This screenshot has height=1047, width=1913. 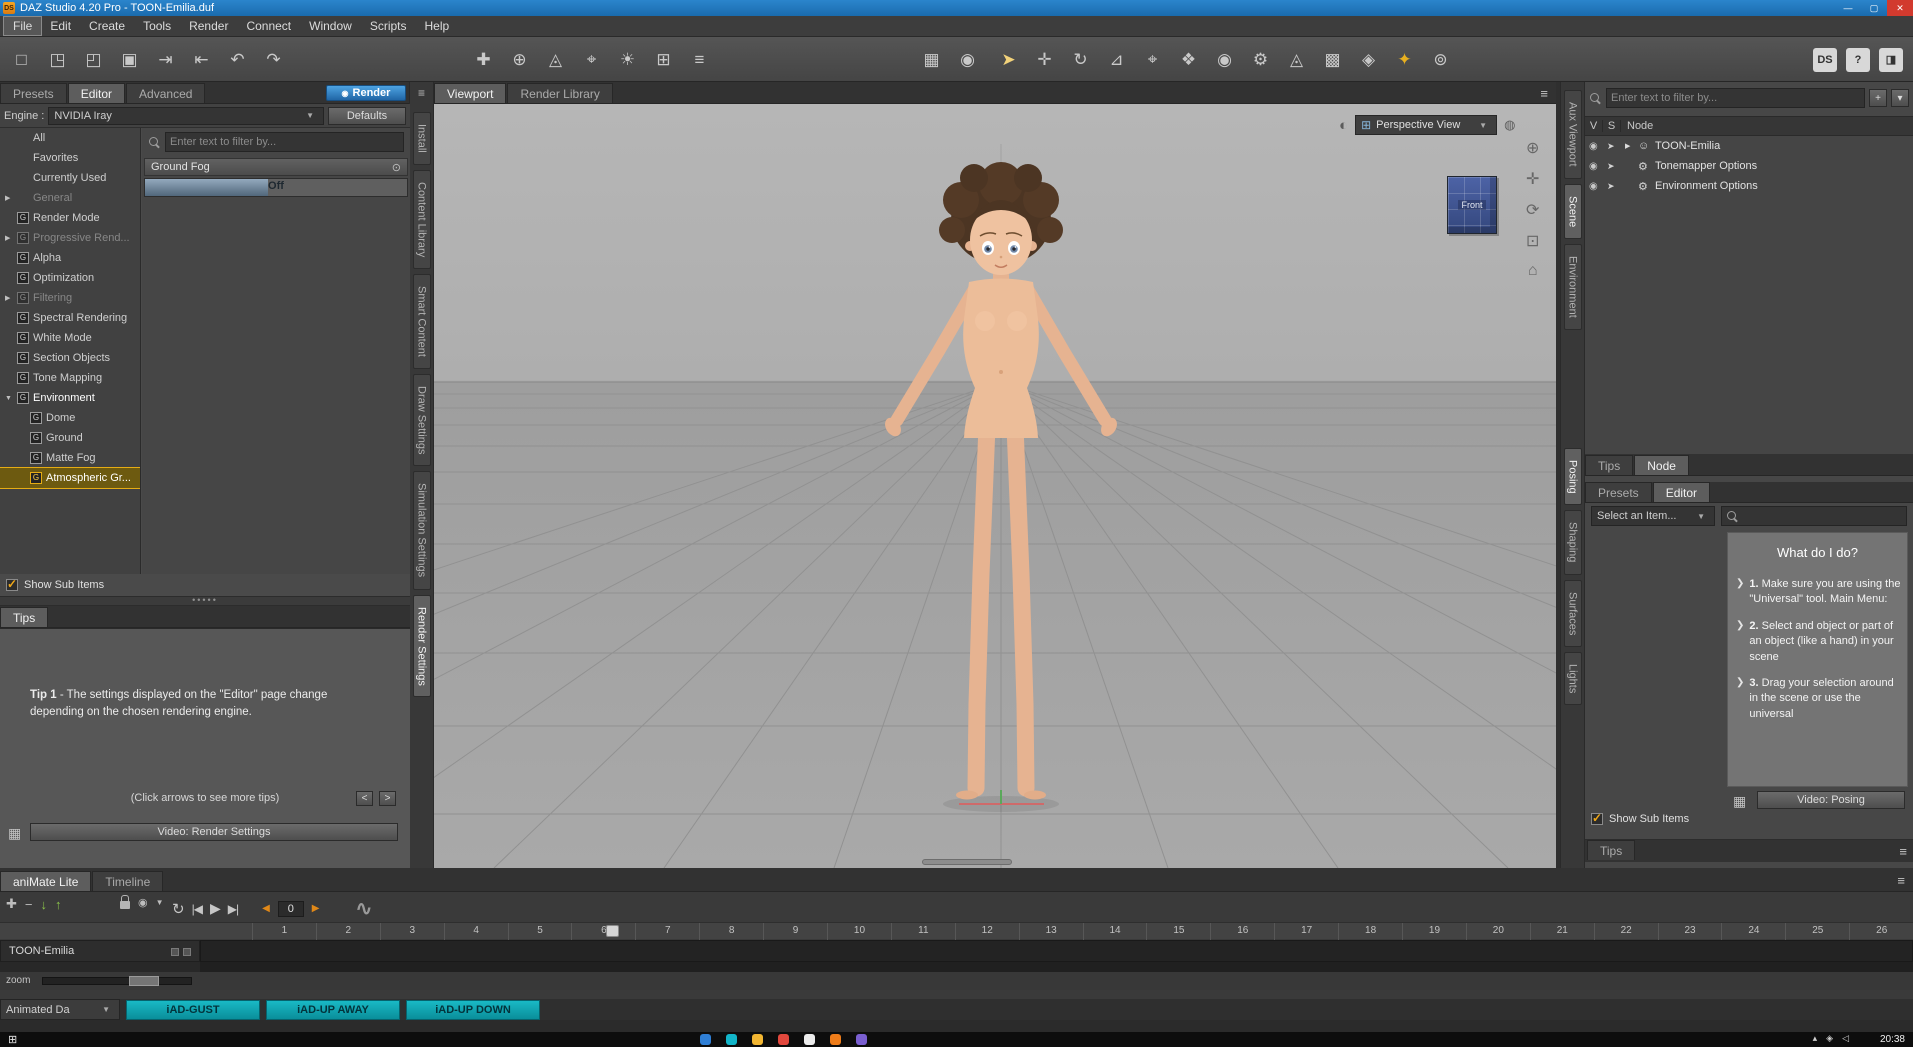 What do you see at coordinates (276, 187) in the screenshot?
I see `ground-fog-toggle: Off` at bounding box center [276, 187].